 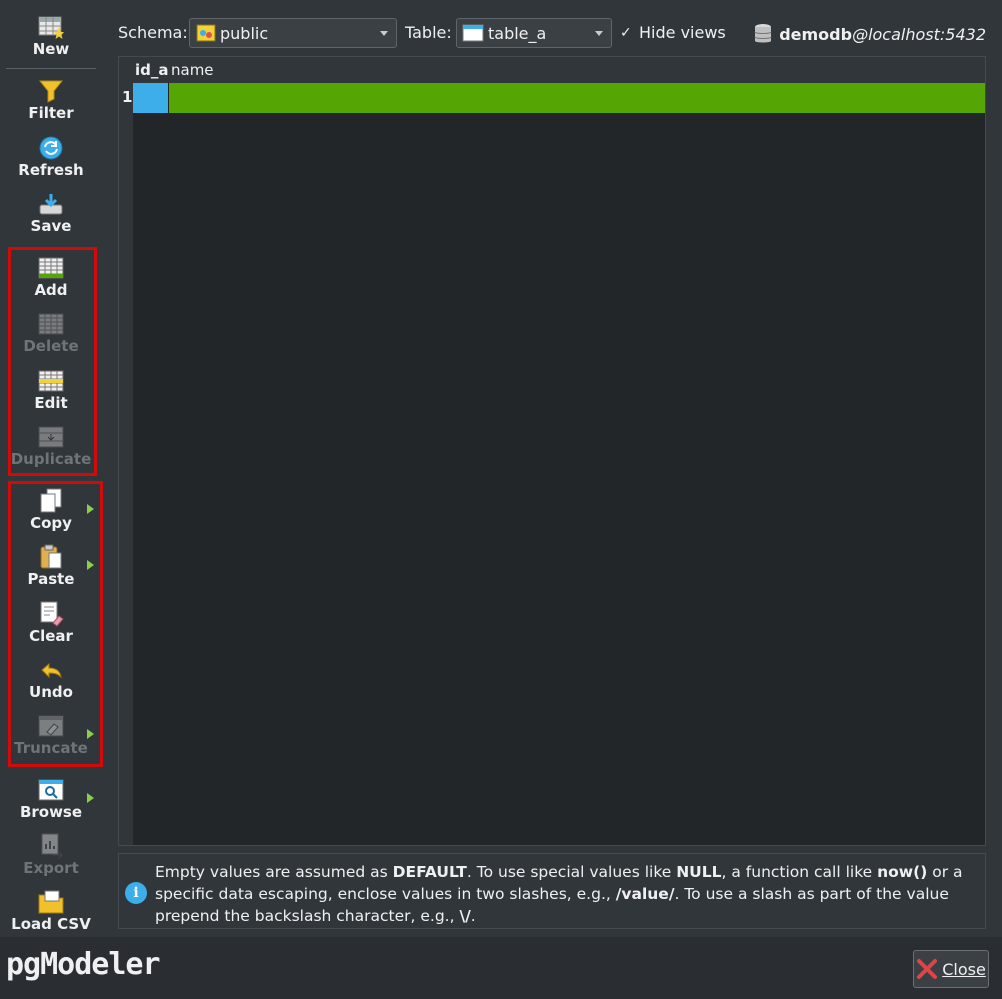 What do you see at coordinates (244, 33) in the screenshot?
I see `schema-value: public` at bounding box center [244, 33].